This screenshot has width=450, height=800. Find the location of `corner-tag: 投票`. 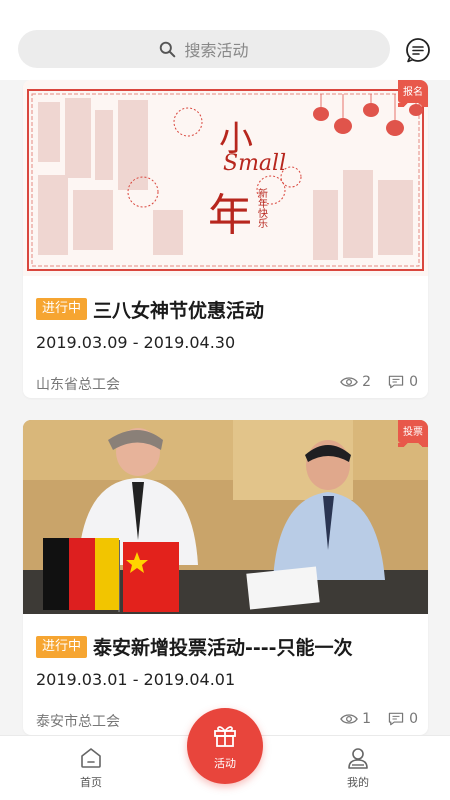

corner-tag: 投票 is located at coordinates (413, 433).